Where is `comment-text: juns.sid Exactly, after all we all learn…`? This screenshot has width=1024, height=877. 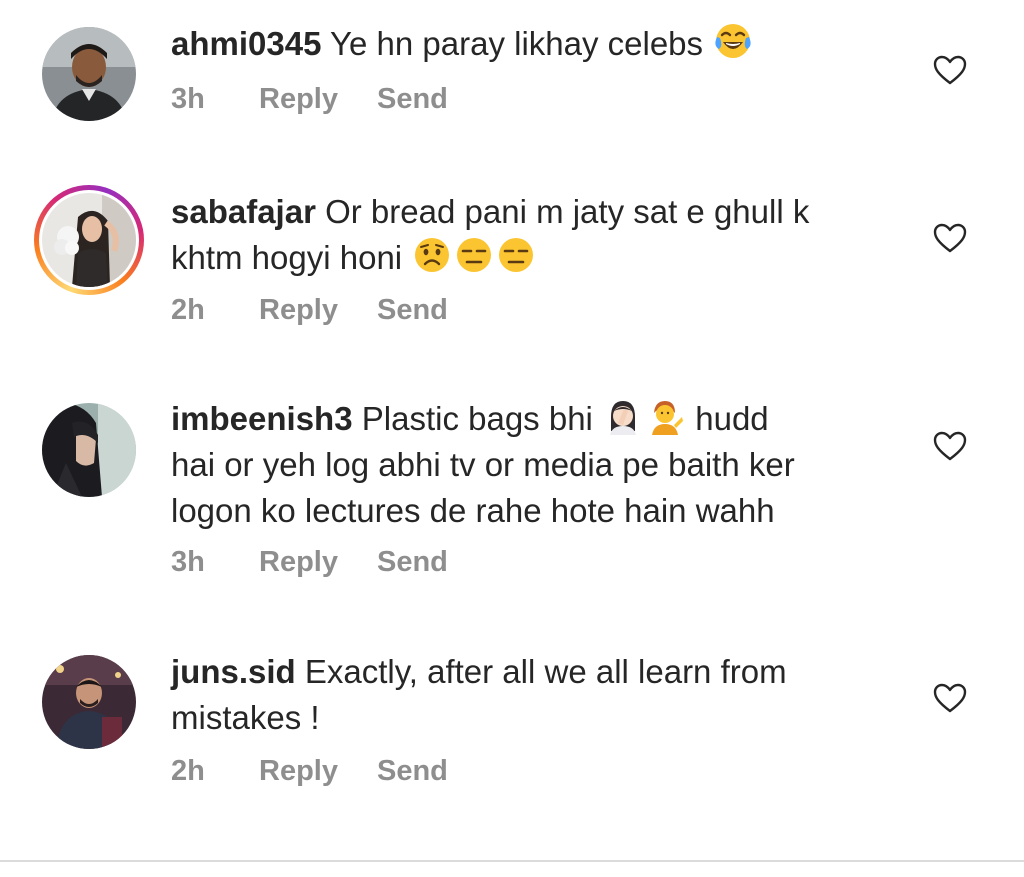 comment-text: juns.sid Exactly, after all we all learn… is located at coordinates (531, 695).